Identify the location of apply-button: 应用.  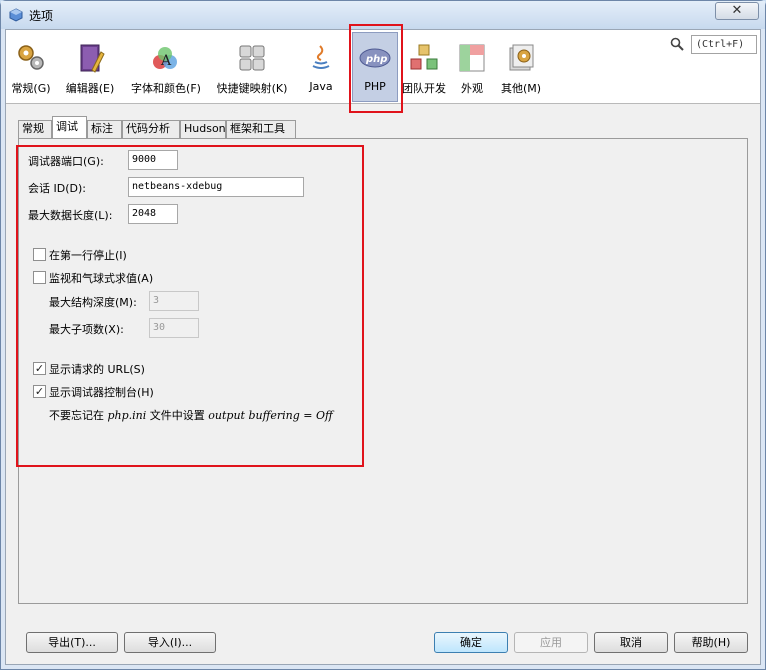
(551, 642).